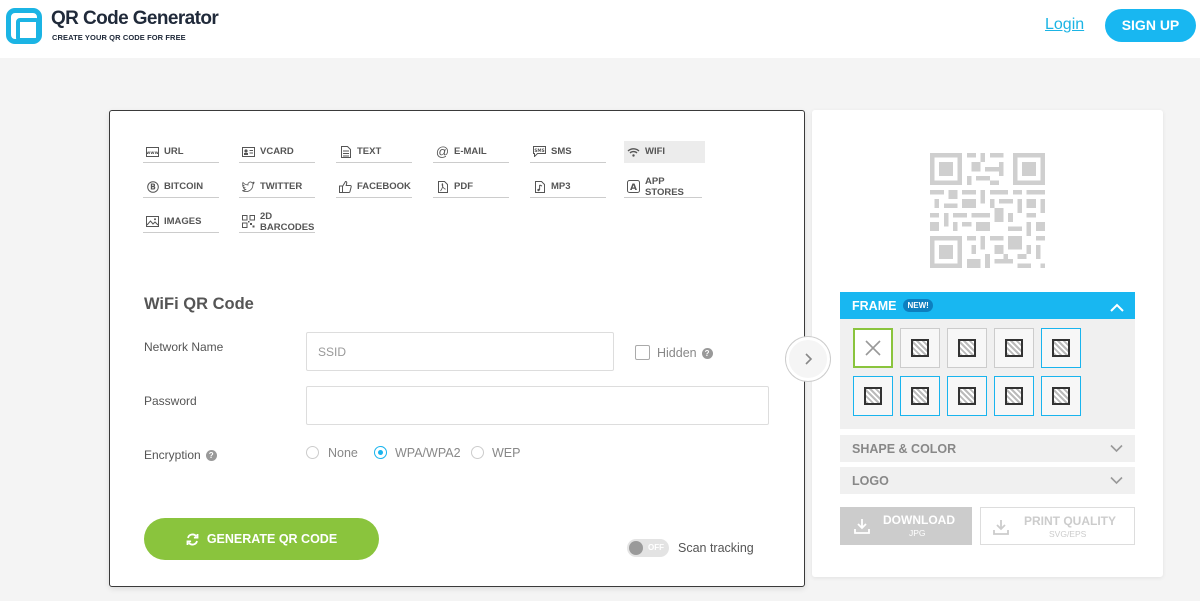 This screenshot has width=1200, height=601. Describe the element at coordinates (369, 151) in the screenshot. I see `type-text-label: TEXT` at that location.